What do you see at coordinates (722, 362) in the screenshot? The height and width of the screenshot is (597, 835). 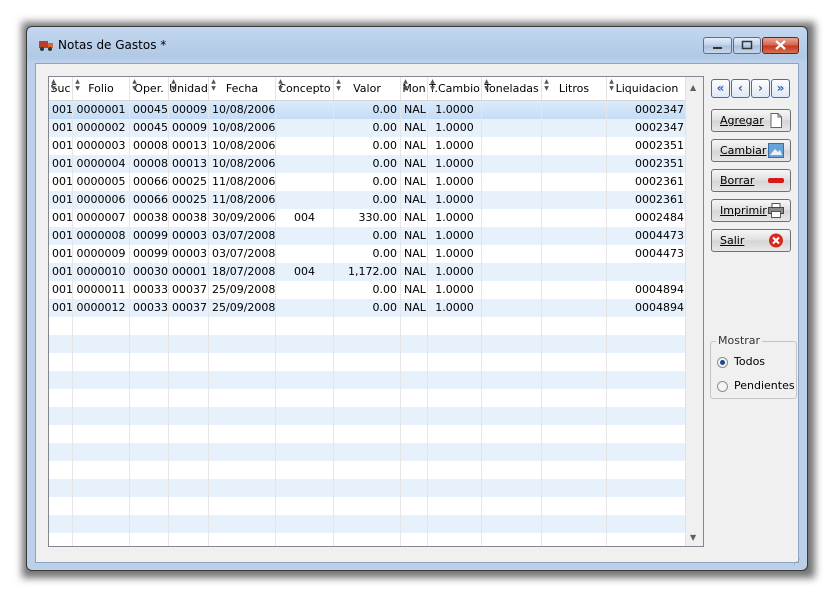 I see `radio-todos-indicator` at bounding box center [722, 362].